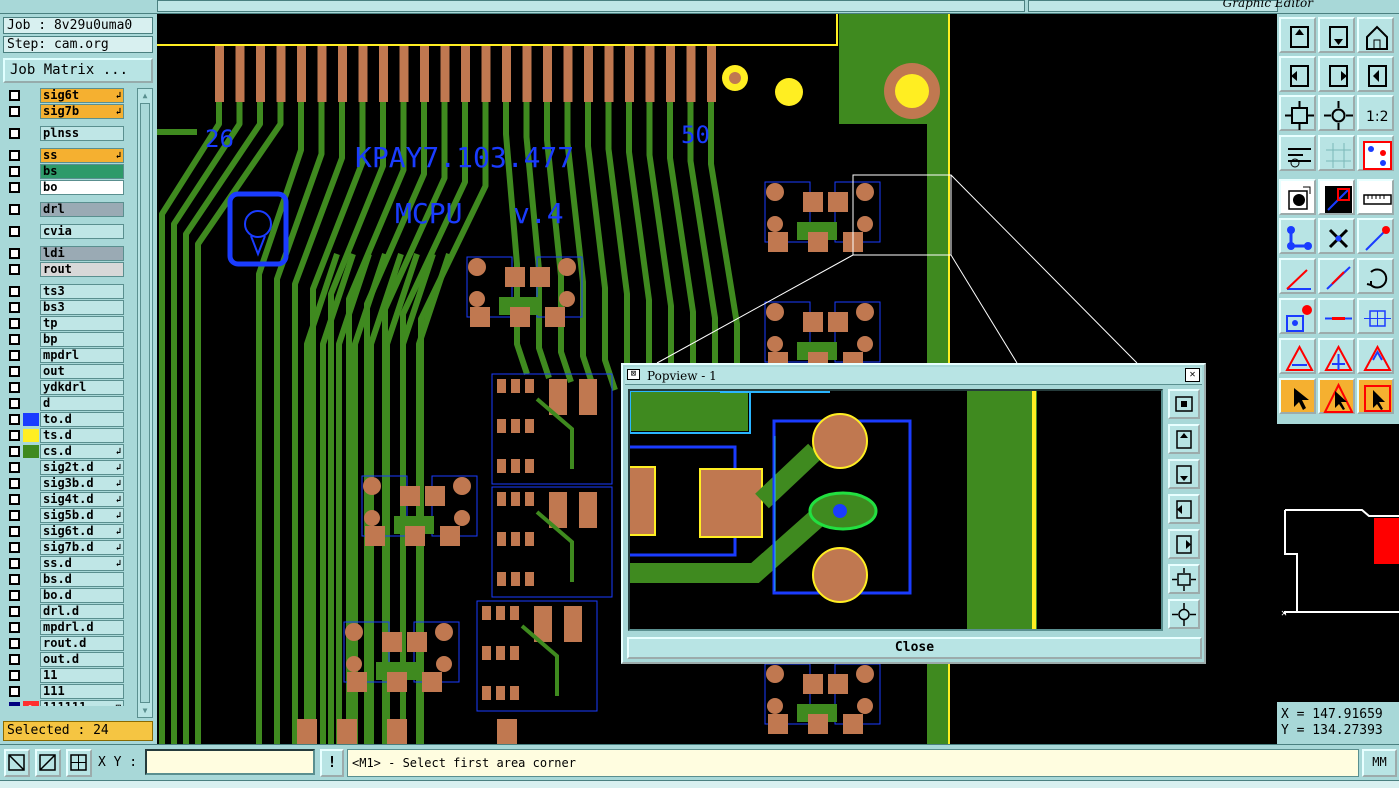  What do you see at coordinates (230, 762) in the screenshot?
I see `xy-input` at bounding box center [230, 762].